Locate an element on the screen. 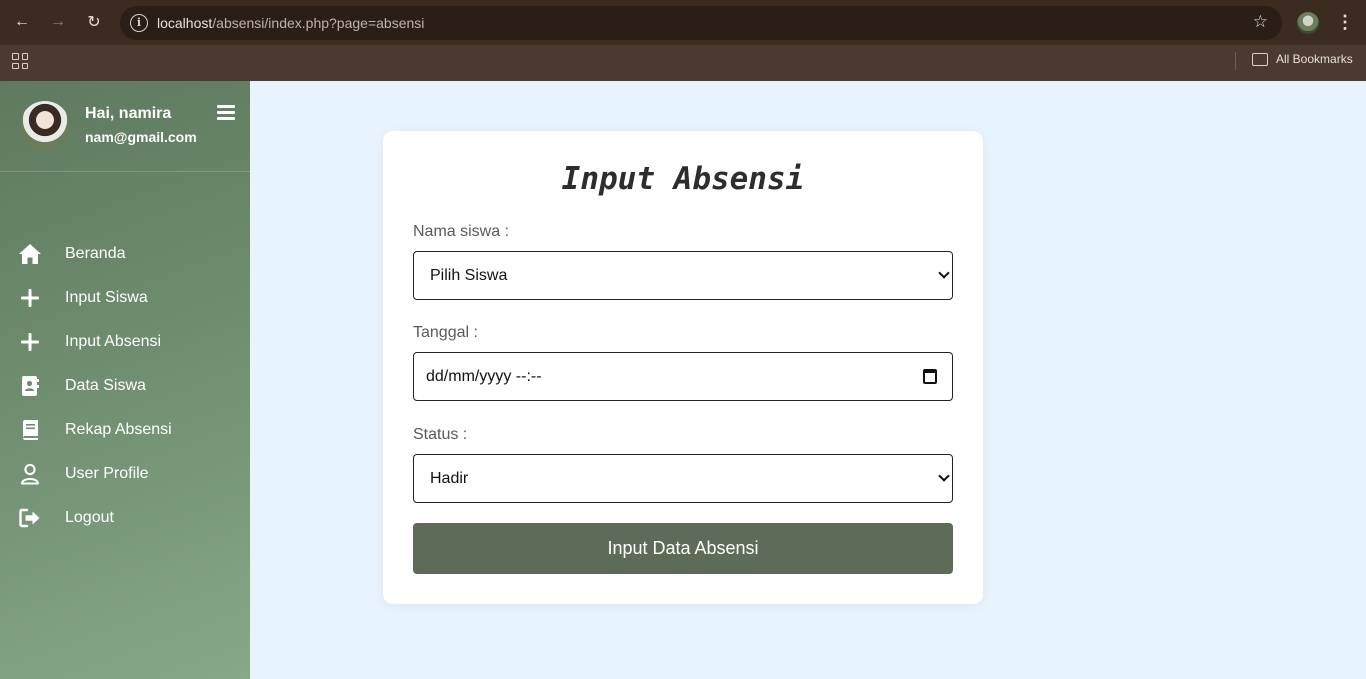 The width and height of the screenshot is (1366, 679). site-info-icon: i is located at coordinates (139, 23).